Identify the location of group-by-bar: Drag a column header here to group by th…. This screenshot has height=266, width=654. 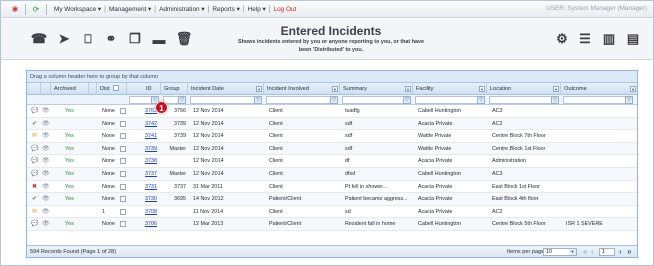
(332, 77).